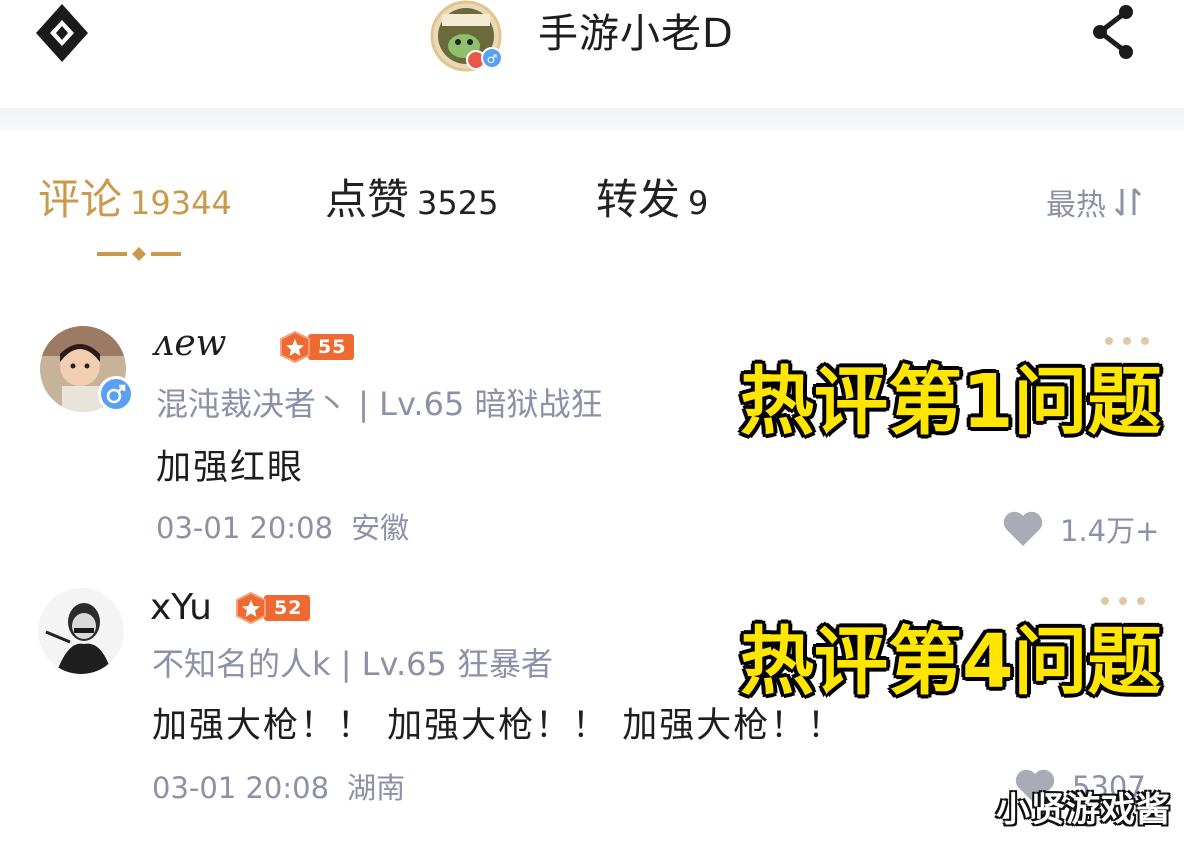 The width and height of the screenshot is (1184, 842). Describe the element at coordinates (376, 788) in the screenshot. I see `comment-region: 湖南` at that location.